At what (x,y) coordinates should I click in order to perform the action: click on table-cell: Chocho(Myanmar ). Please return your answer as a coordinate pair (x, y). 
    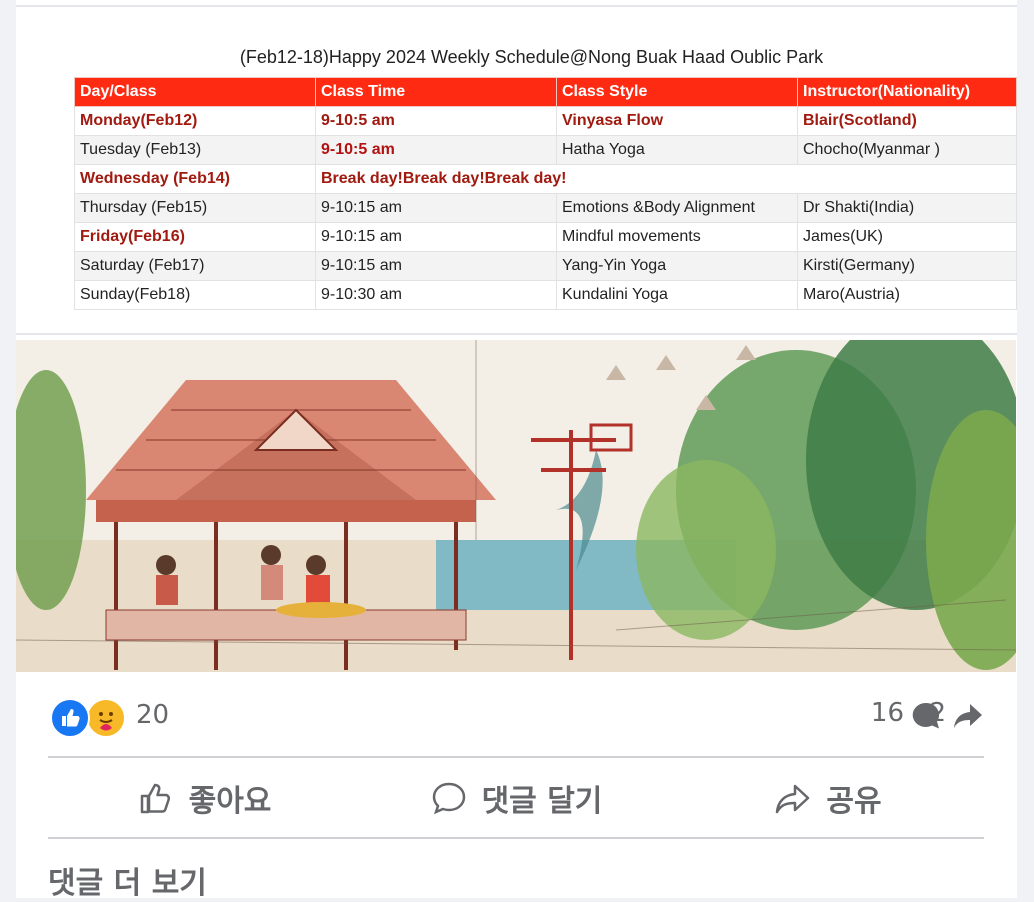
    Looking at the image, I should click on (907, 150).